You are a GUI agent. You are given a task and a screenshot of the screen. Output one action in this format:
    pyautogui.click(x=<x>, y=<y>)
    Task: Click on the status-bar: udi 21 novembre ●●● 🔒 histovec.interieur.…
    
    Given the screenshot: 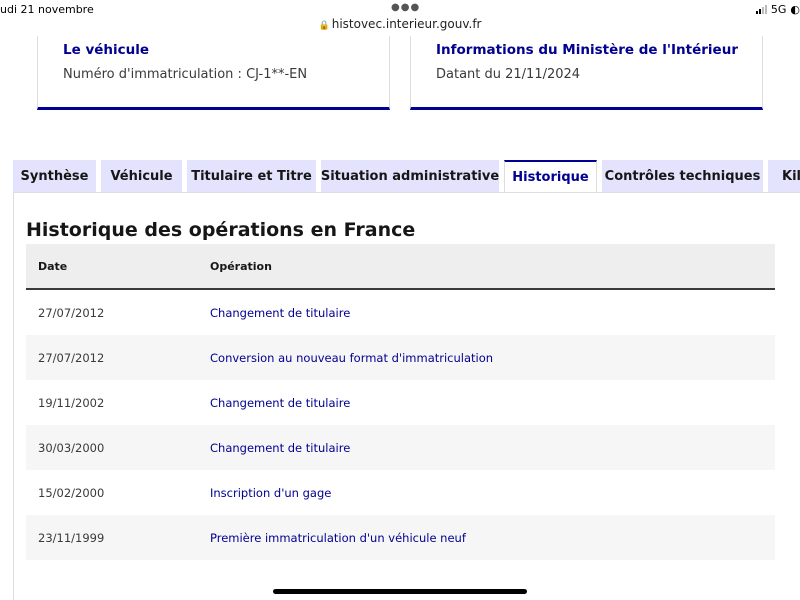 What is the action you would take?
    pyautogui.click(x=400, y=18)
    